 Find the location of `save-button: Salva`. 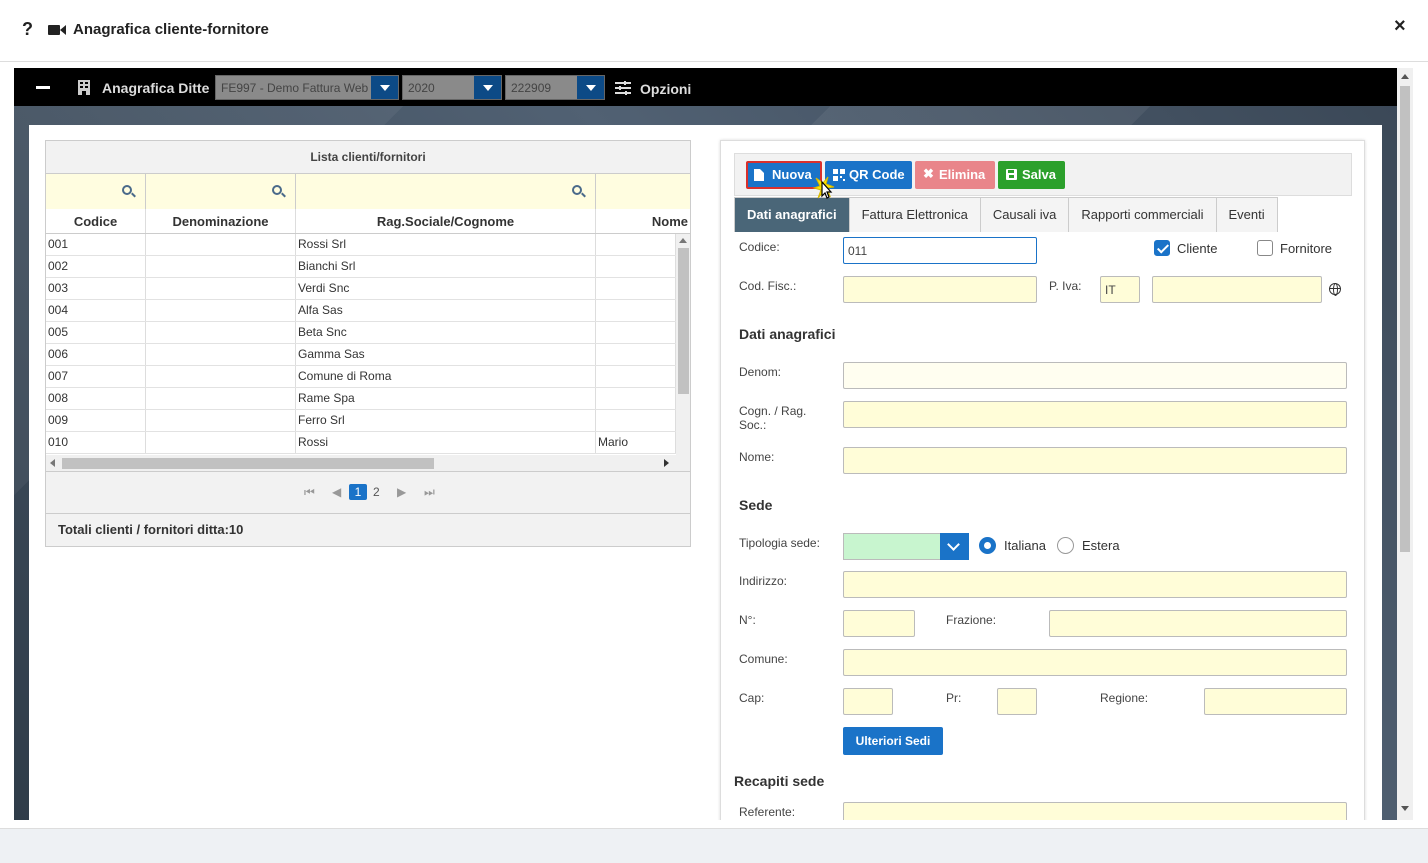

save-button: Salva is located at coordinates (1031, 175).